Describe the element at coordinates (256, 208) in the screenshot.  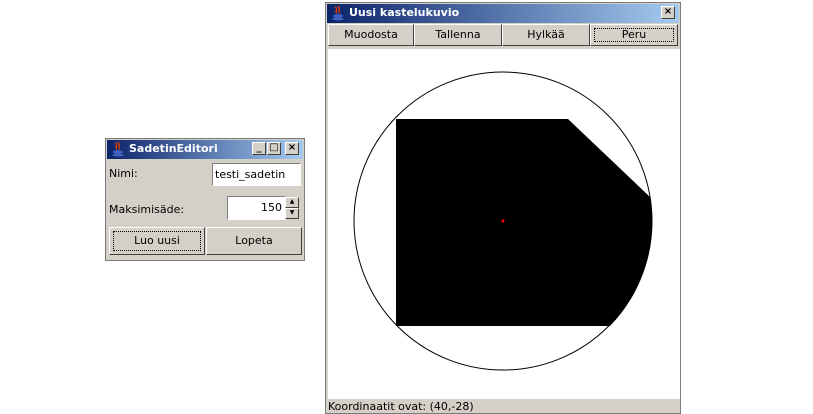
I see `max-radius-input: 150` at that location.